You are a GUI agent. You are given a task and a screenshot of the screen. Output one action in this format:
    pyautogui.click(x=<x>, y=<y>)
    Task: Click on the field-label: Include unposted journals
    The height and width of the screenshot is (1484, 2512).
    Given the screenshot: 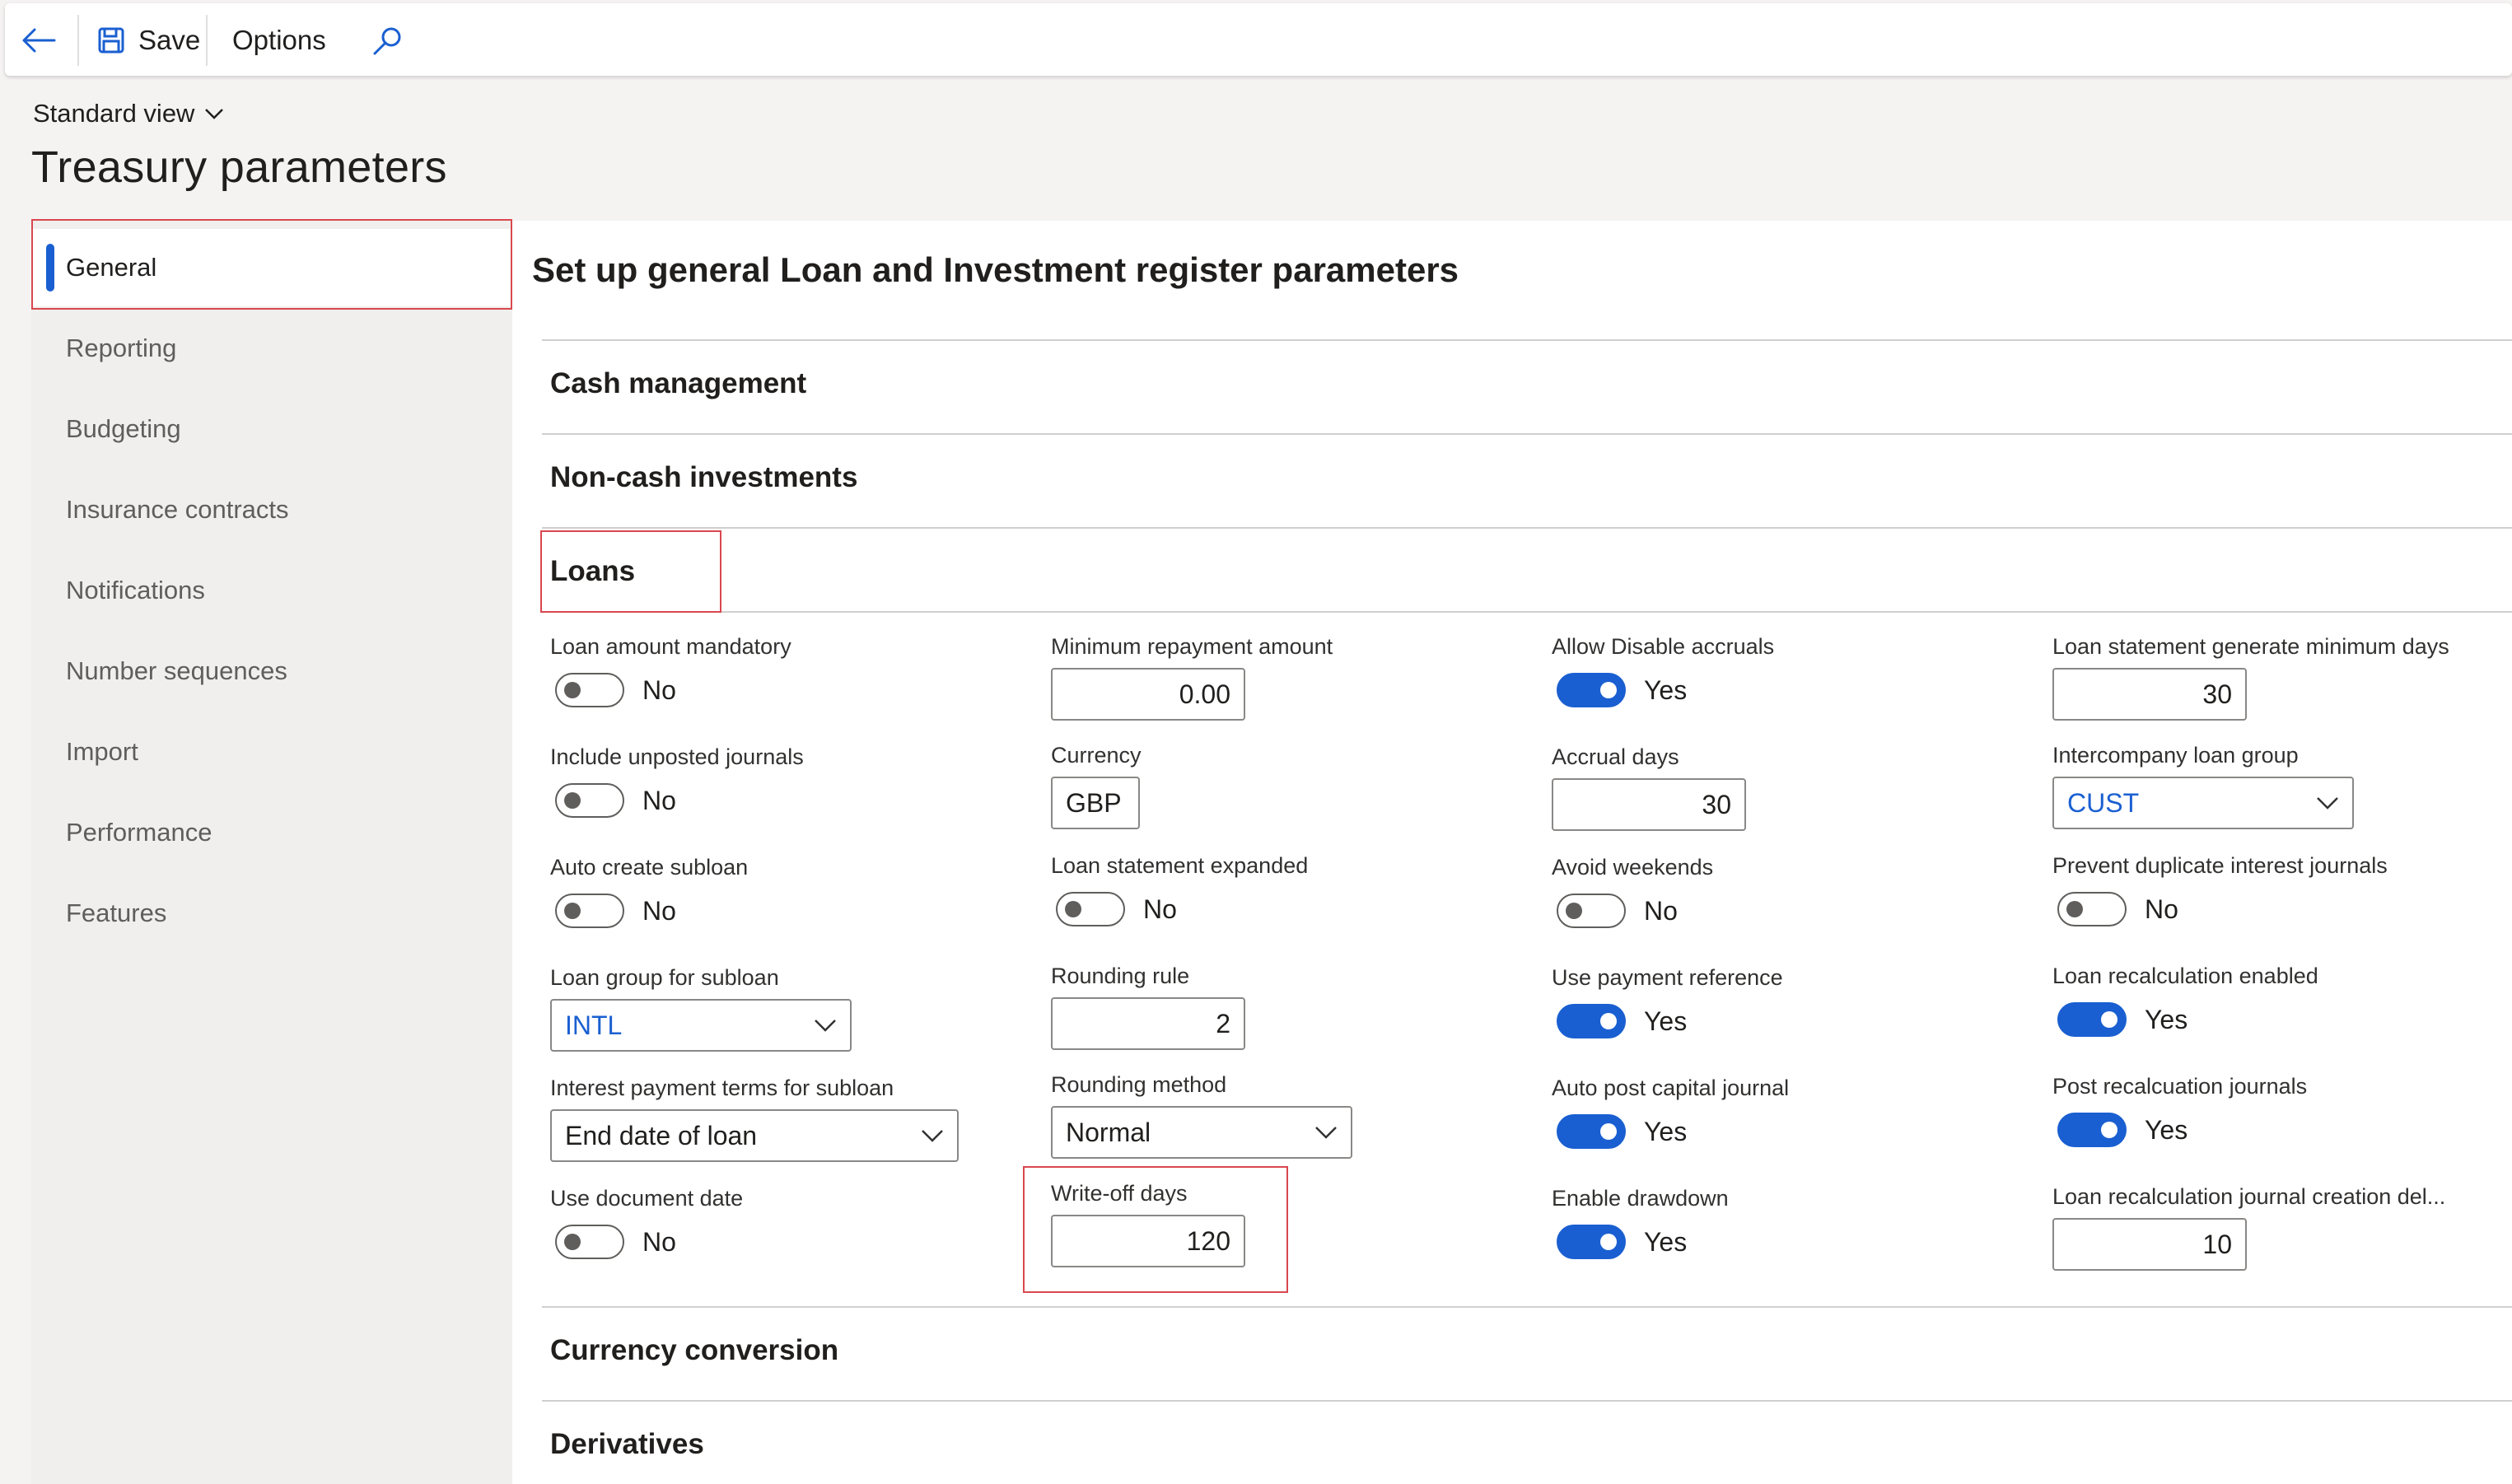 What is the action you would take?
    pyautogui.click(x=677, y=756)
    